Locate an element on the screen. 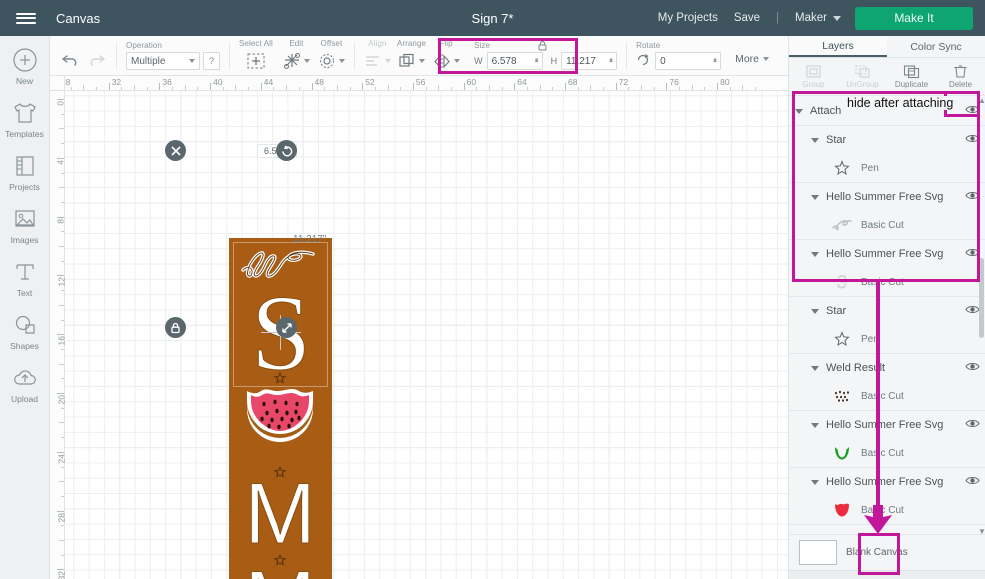 This screenshot has width=985, height=579. delete-button: Delete is located at coordinates (960, 76).